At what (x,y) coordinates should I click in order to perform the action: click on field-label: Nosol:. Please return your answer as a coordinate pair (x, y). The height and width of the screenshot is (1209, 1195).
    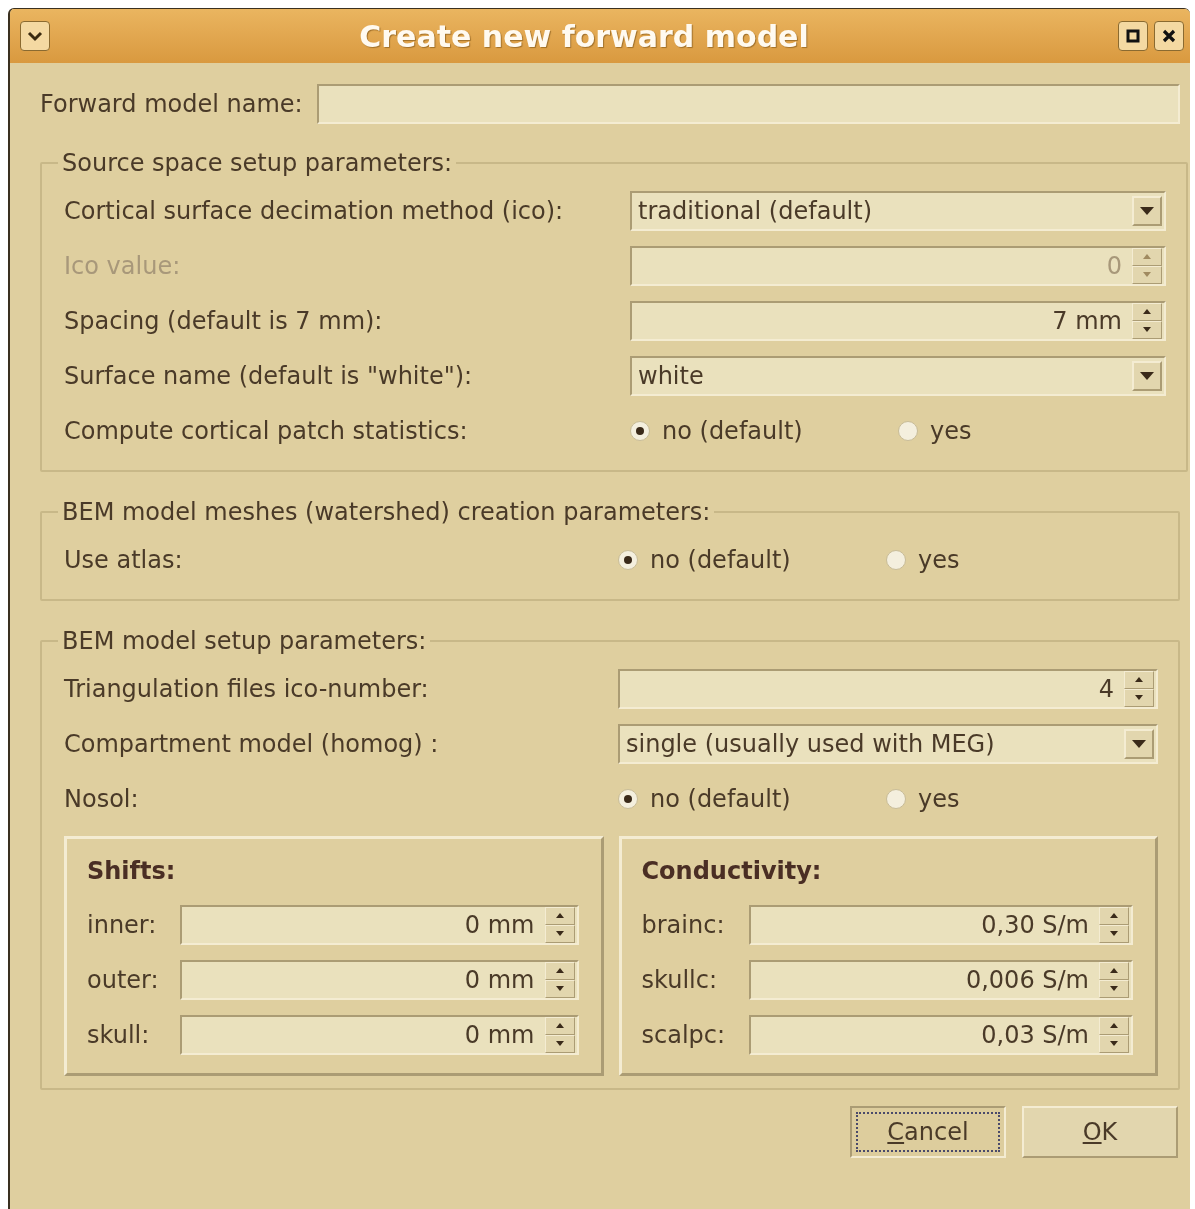
    Looking at the image, I should click on (102, 798).